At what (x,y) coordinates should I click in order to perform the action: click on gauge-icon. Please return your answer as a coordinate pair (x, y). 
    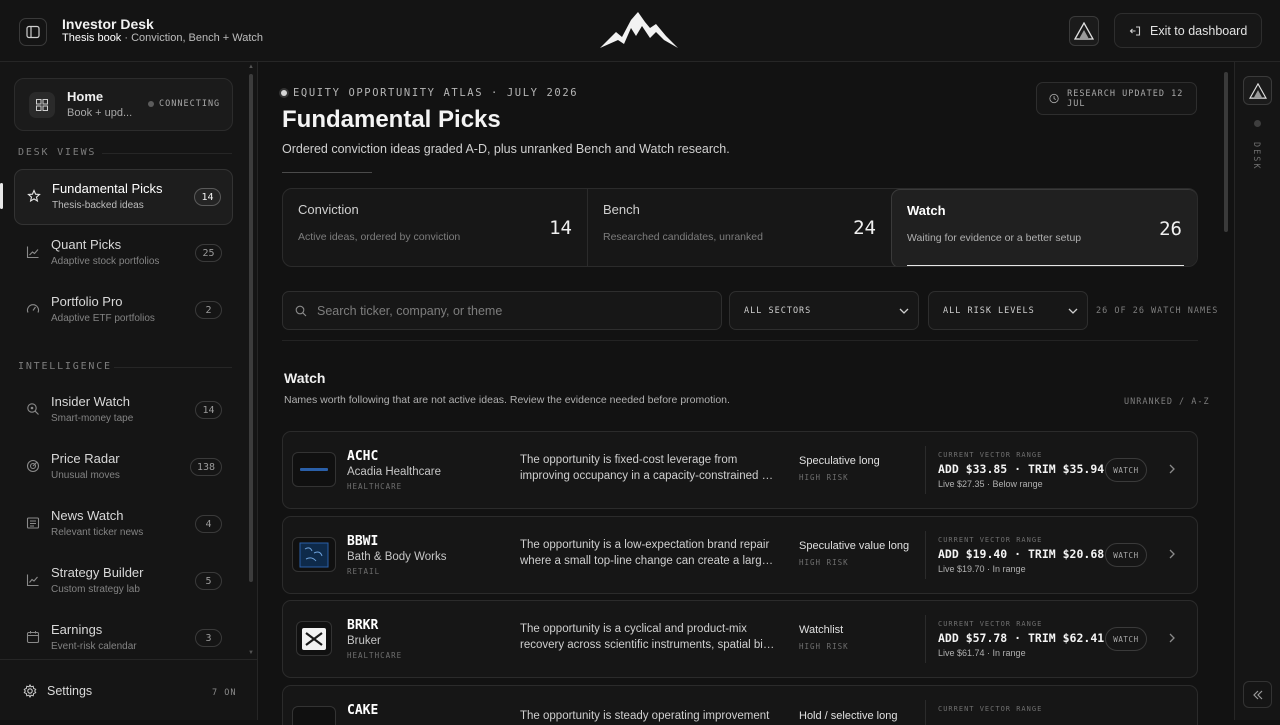
    Looking at the image, I should click on (33, 308).